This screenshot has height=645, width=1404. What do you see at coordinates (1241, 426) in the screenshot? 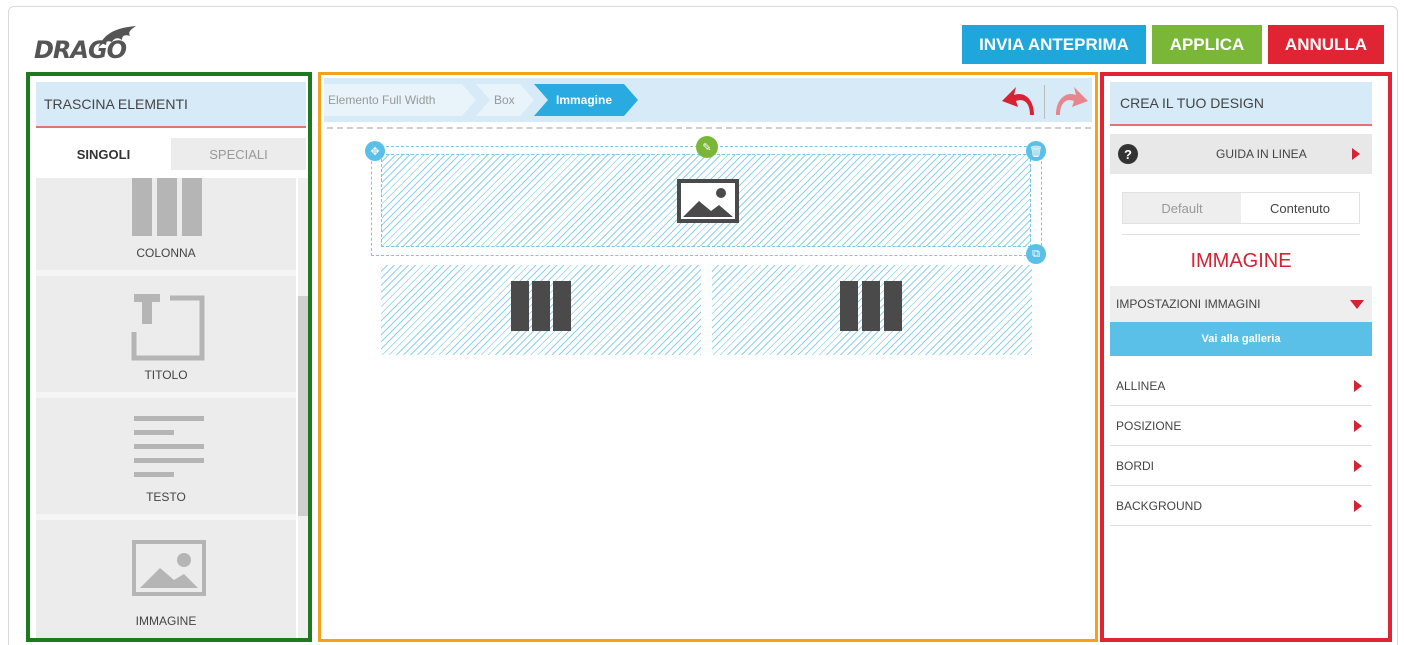
I see `property-posizione: POSIZIONE` at bounding box center [1241, 426].